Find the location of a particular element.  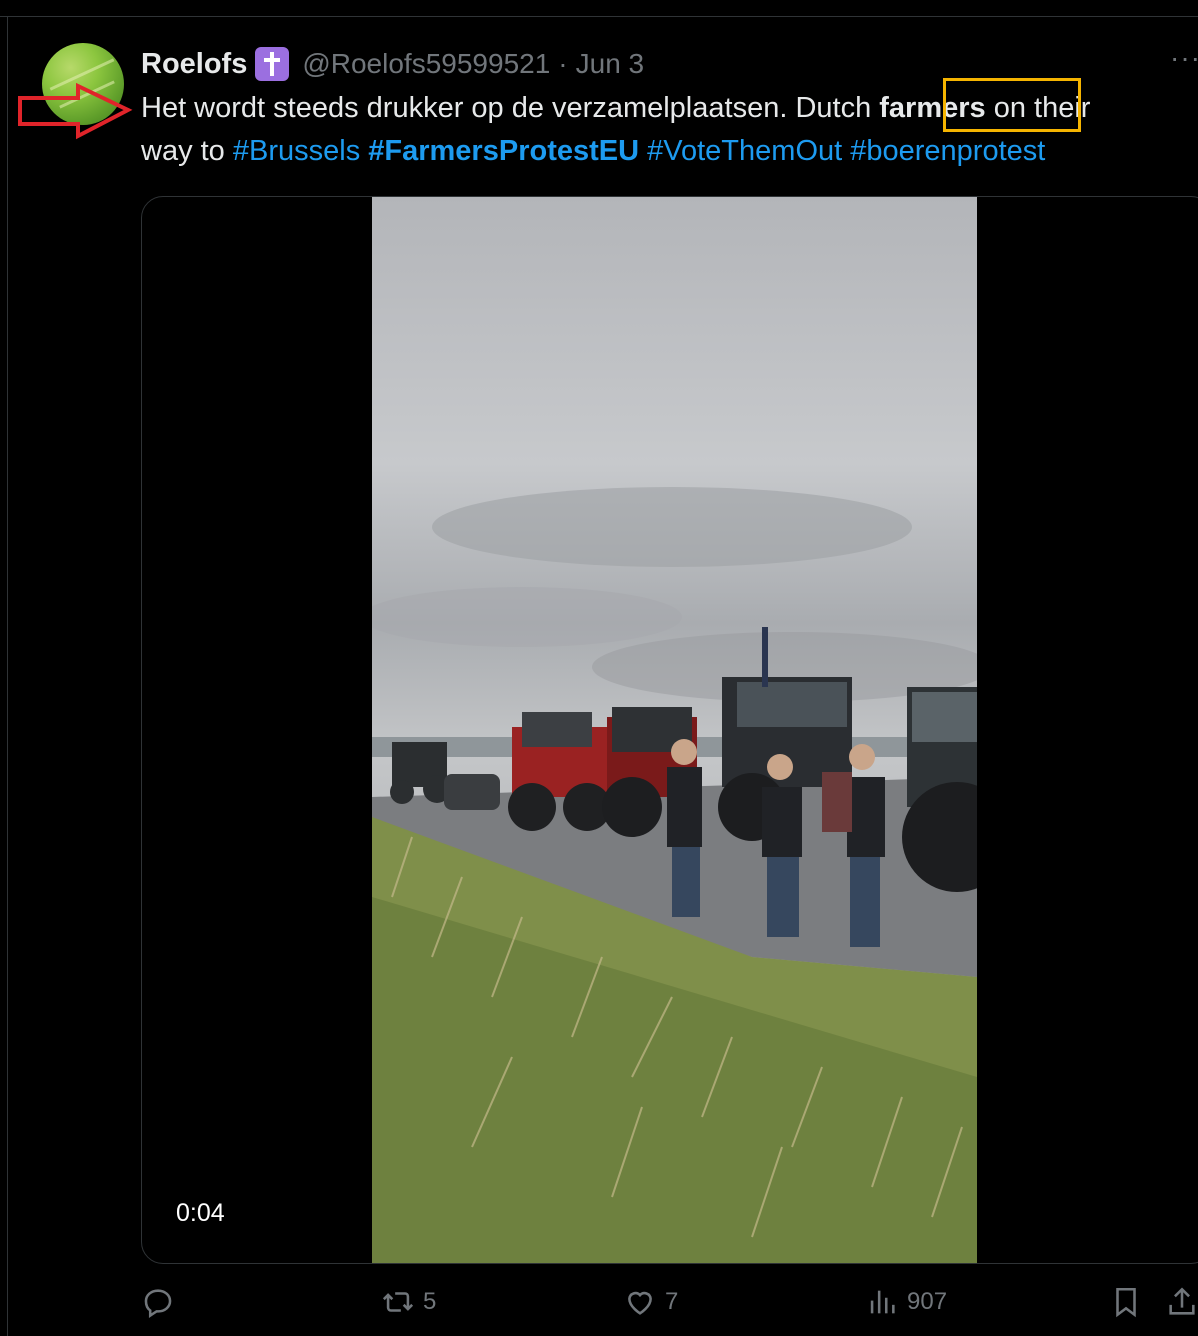

latin-cross-icon is located at coordinates (272, 64).